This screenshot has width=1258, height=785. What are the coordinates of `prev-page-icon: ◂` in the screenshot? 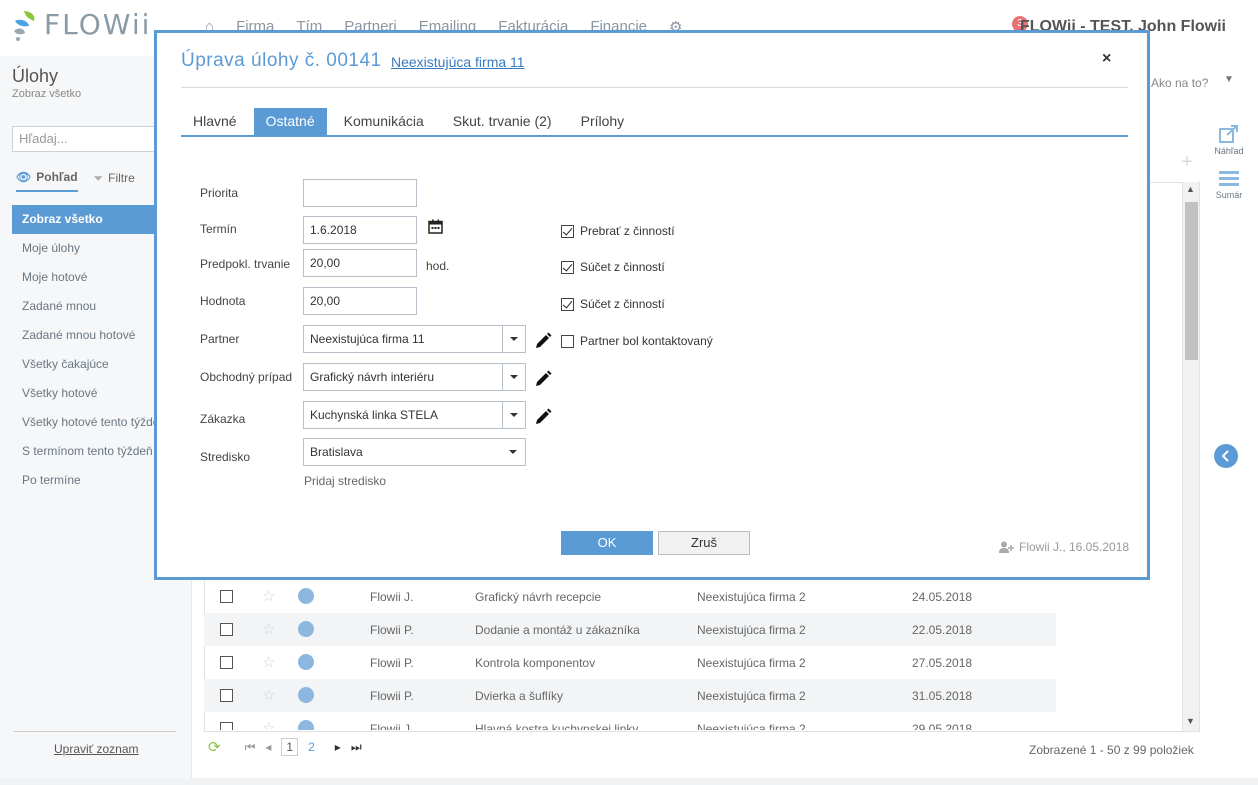 It's located at (268, 747).